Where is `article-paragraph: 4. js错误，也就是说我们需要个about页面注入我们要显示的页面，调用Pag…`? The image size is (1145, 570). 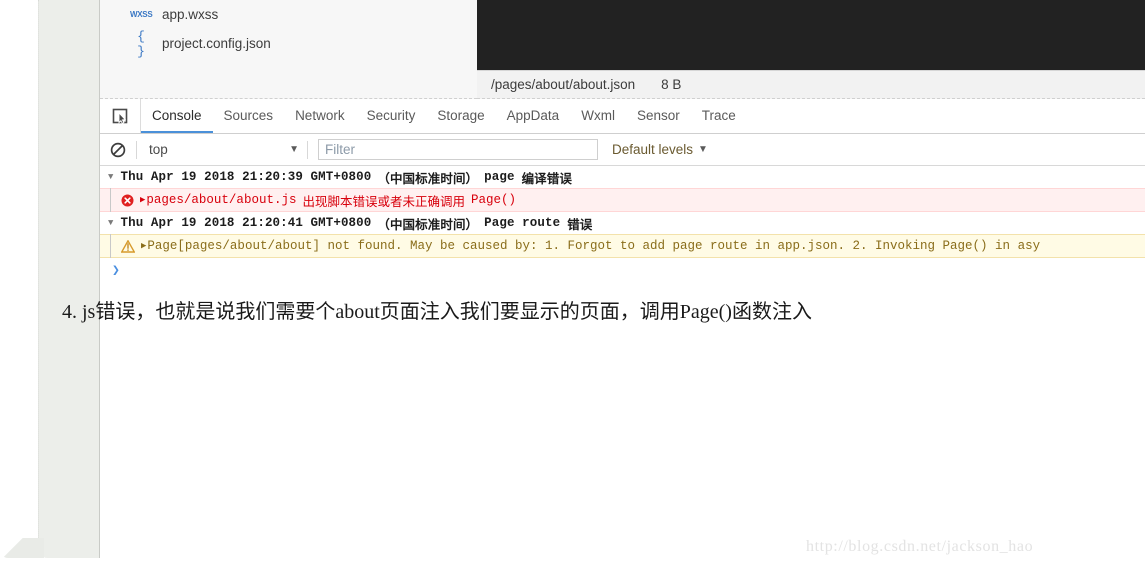
article-paragraph: 4. js错误，也就是说我们需要个about页面注入我们要显示的页面，调用Pag… is located at coordinates (437, 312).